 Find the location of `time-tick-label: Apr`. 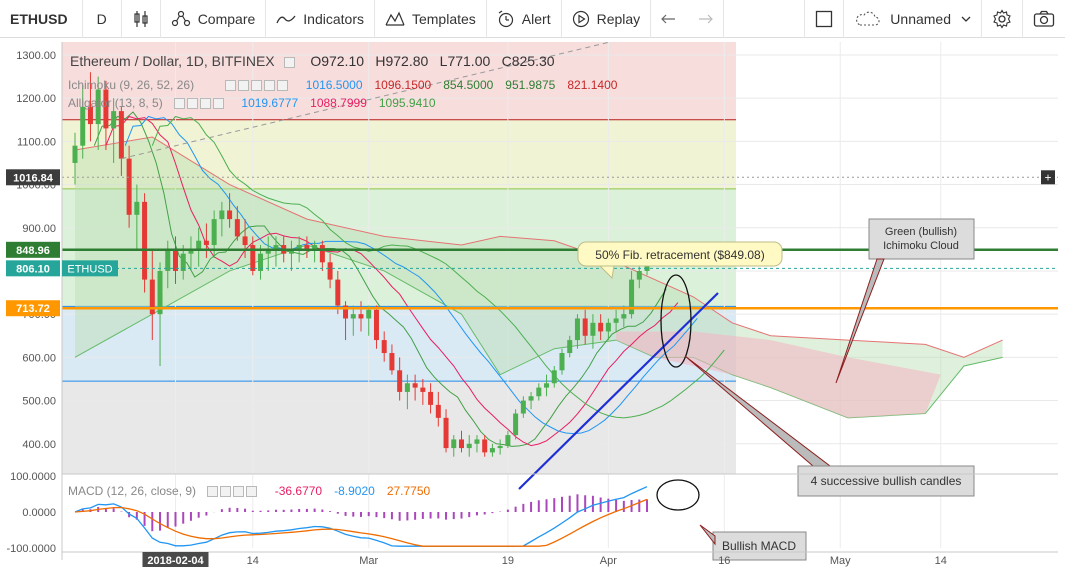

time-tick-label: Apr is located at coordinates (608, 561).